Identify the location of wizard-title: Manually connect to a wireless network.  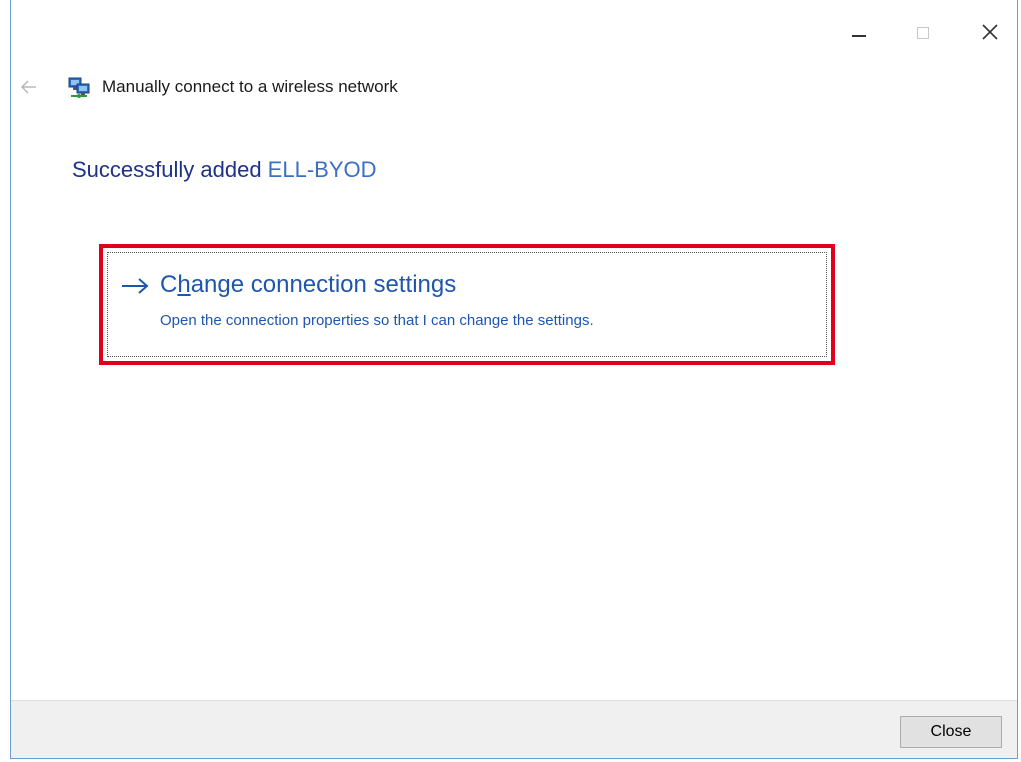
(250, 86).